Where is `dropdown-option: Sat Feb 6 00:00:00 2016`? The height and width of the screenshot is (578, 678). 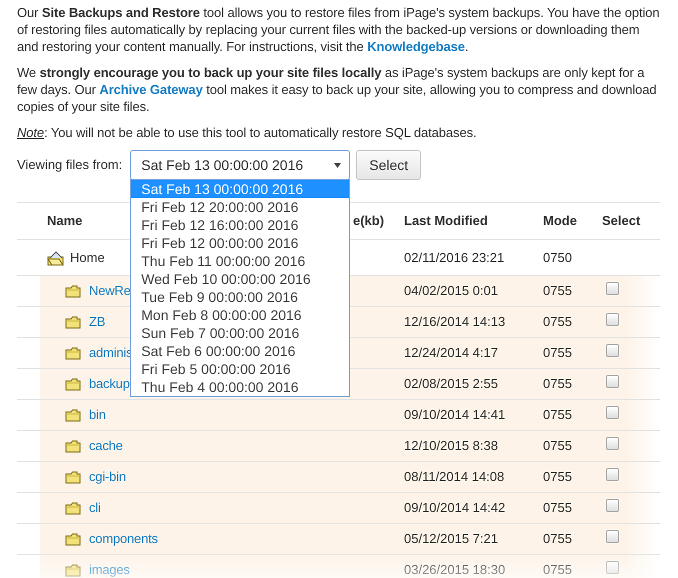 dropdown-option: Sat Feb 6 00:00:00 2016 is located at coordinates (240, 351).